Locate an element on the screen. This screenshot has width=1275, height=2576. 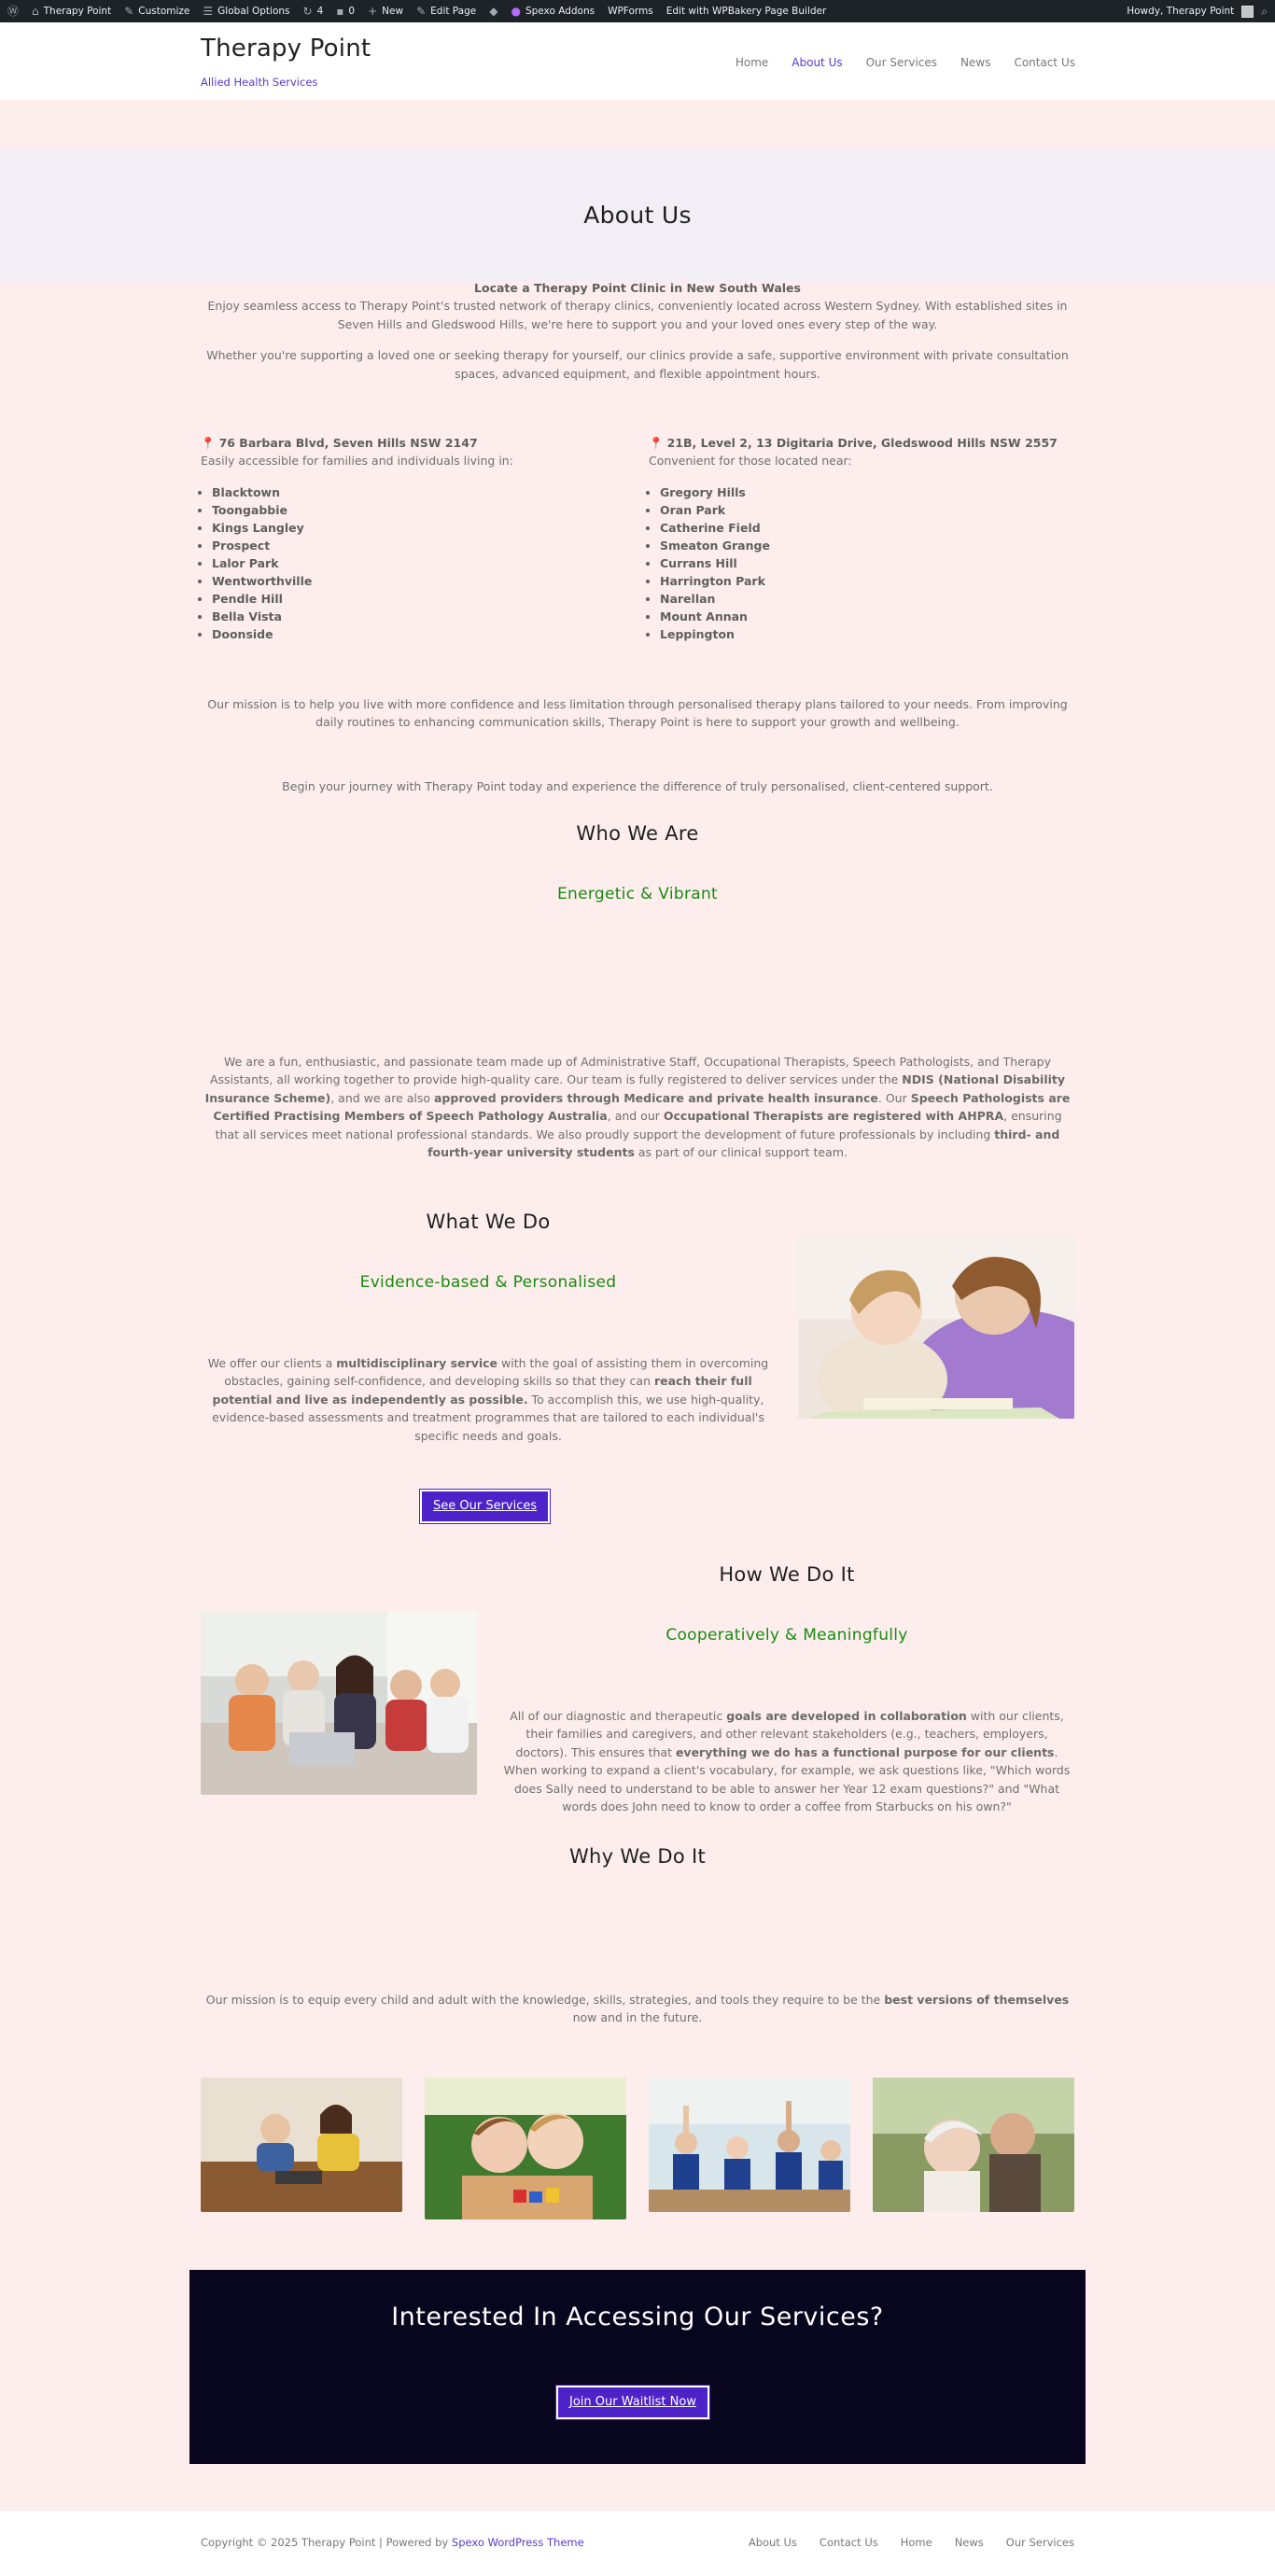
search-icon: ⌕ is located at coordinates (1264, 12).